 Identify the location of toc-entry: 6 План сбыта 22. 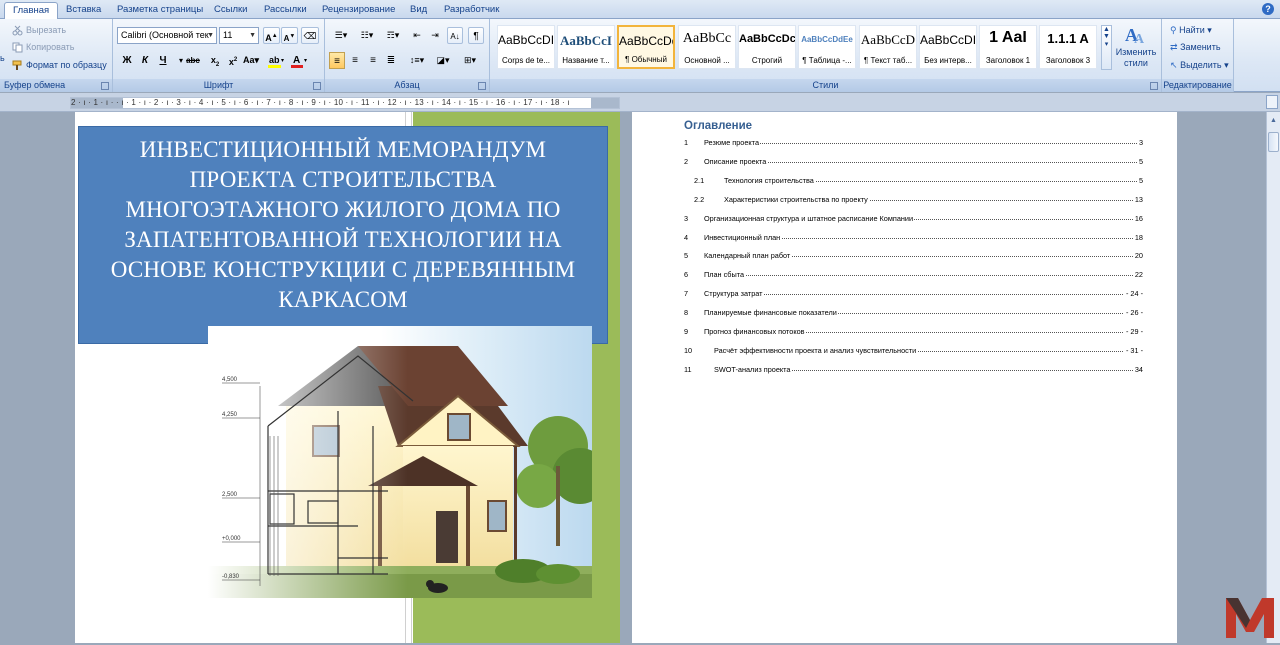
(913, 276).